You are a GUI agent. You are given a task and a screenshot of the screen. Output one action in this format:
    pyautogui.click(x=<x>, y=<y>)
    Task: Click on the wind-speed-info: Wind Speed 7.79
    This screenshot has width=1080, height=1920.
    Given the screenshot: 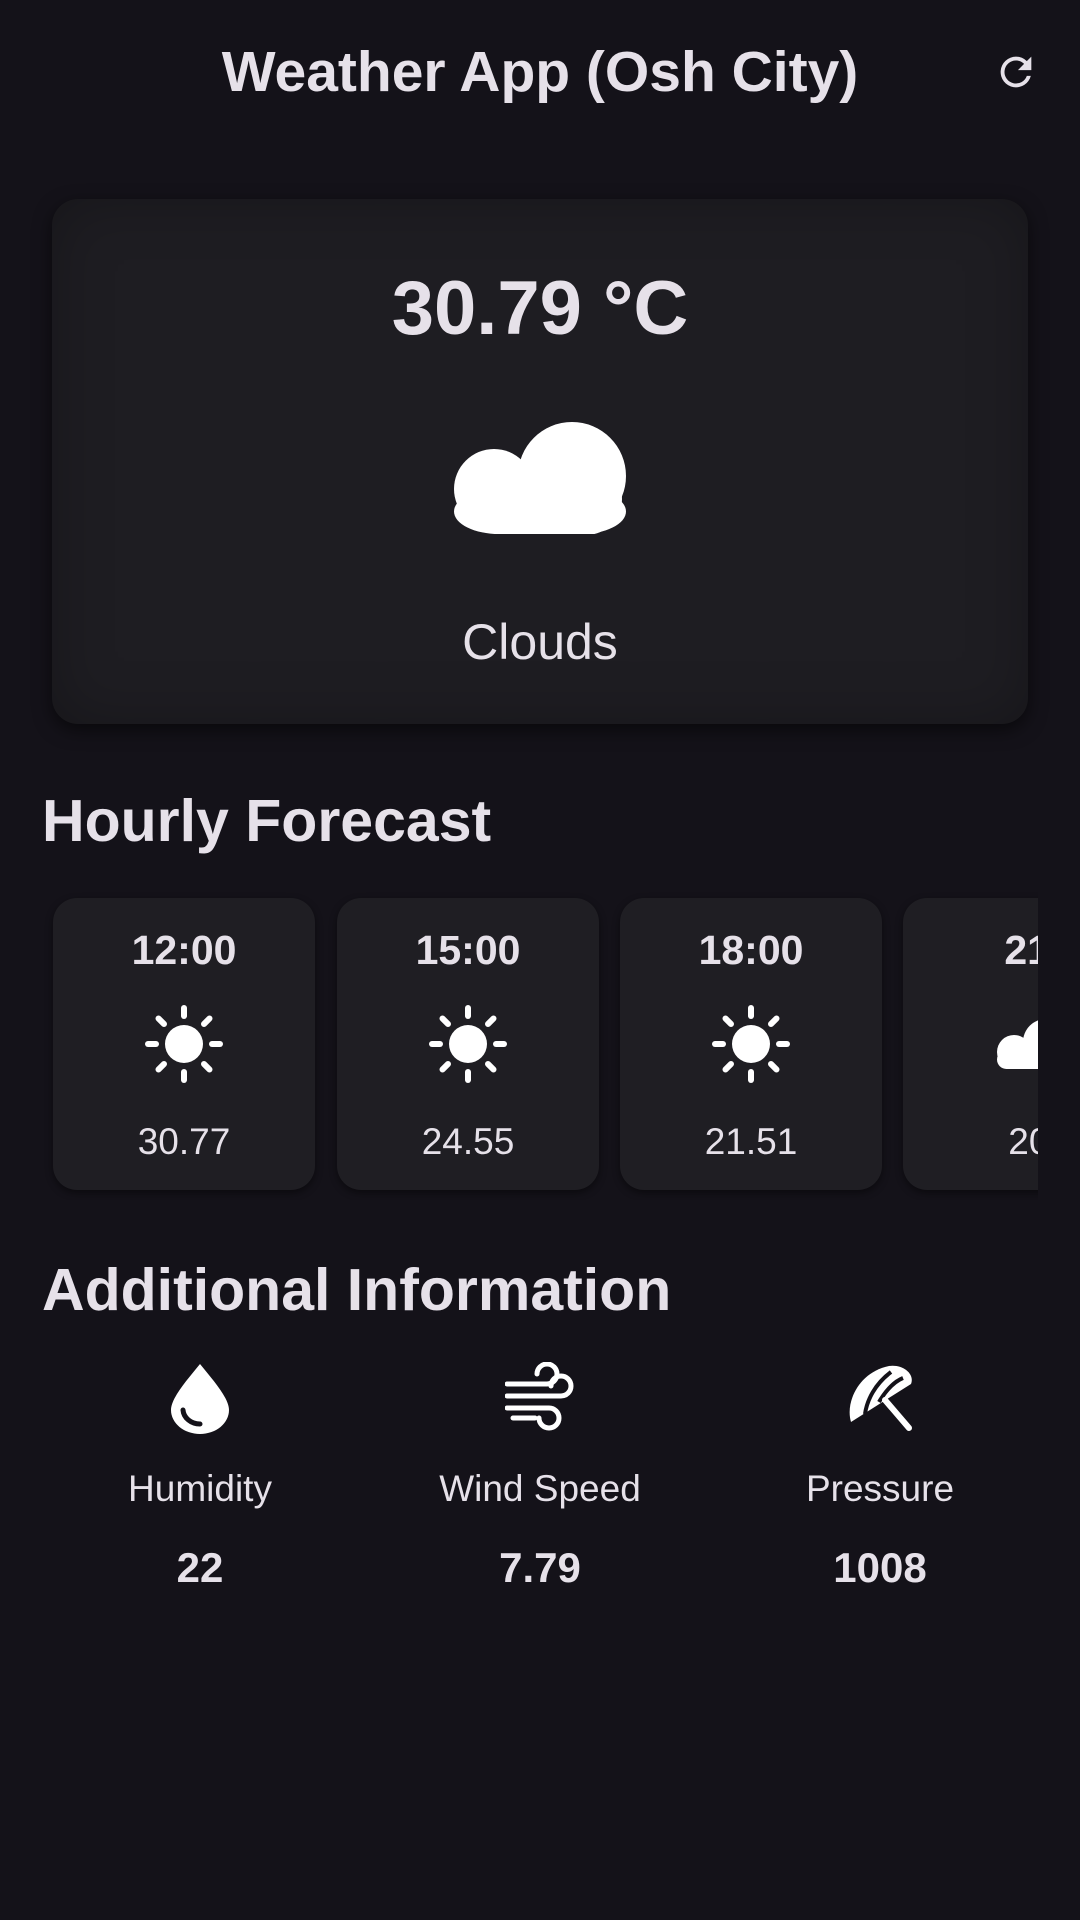 What is the action you would take?
    pyautogui.click(x=540, y=1475)
    